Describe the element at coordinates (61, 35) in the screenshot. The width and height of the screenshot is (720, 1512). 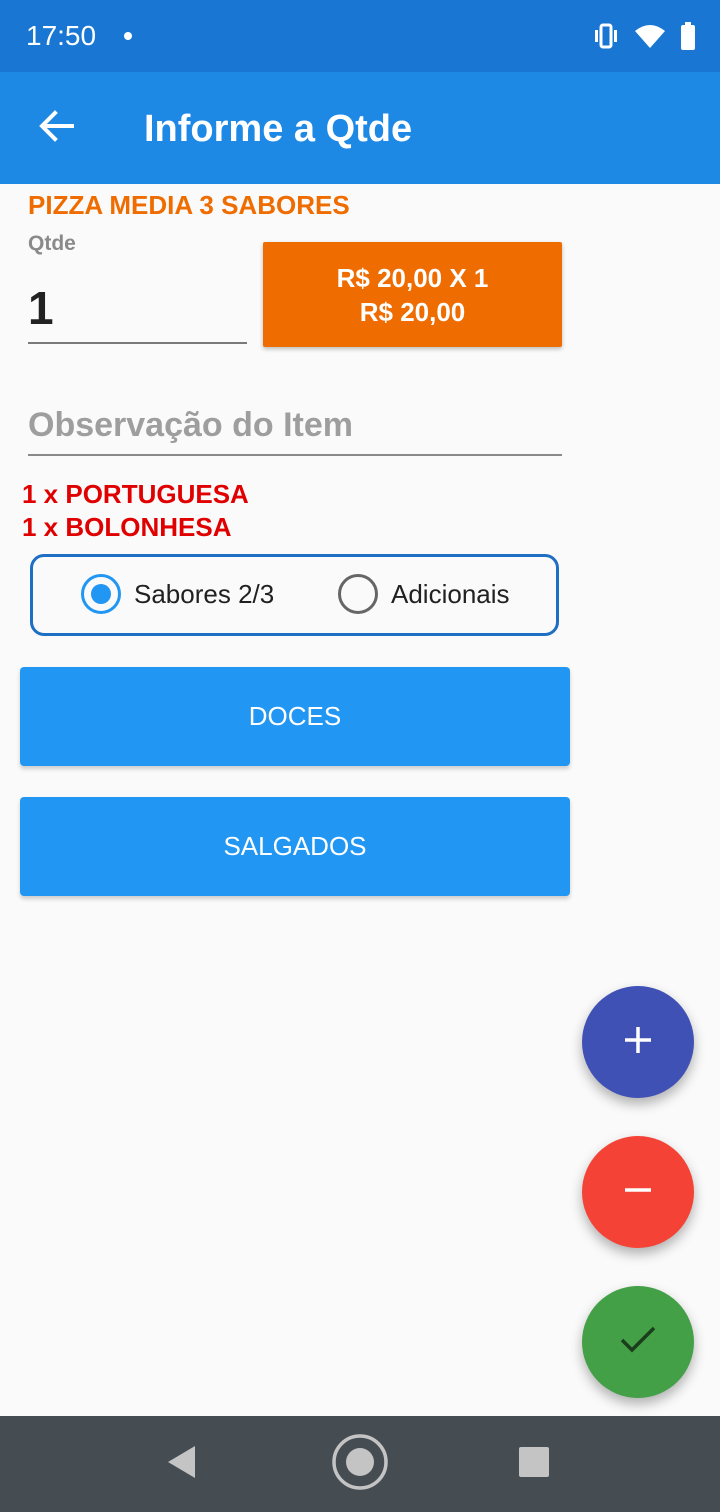
I see `status-time: 17:50` at that location.